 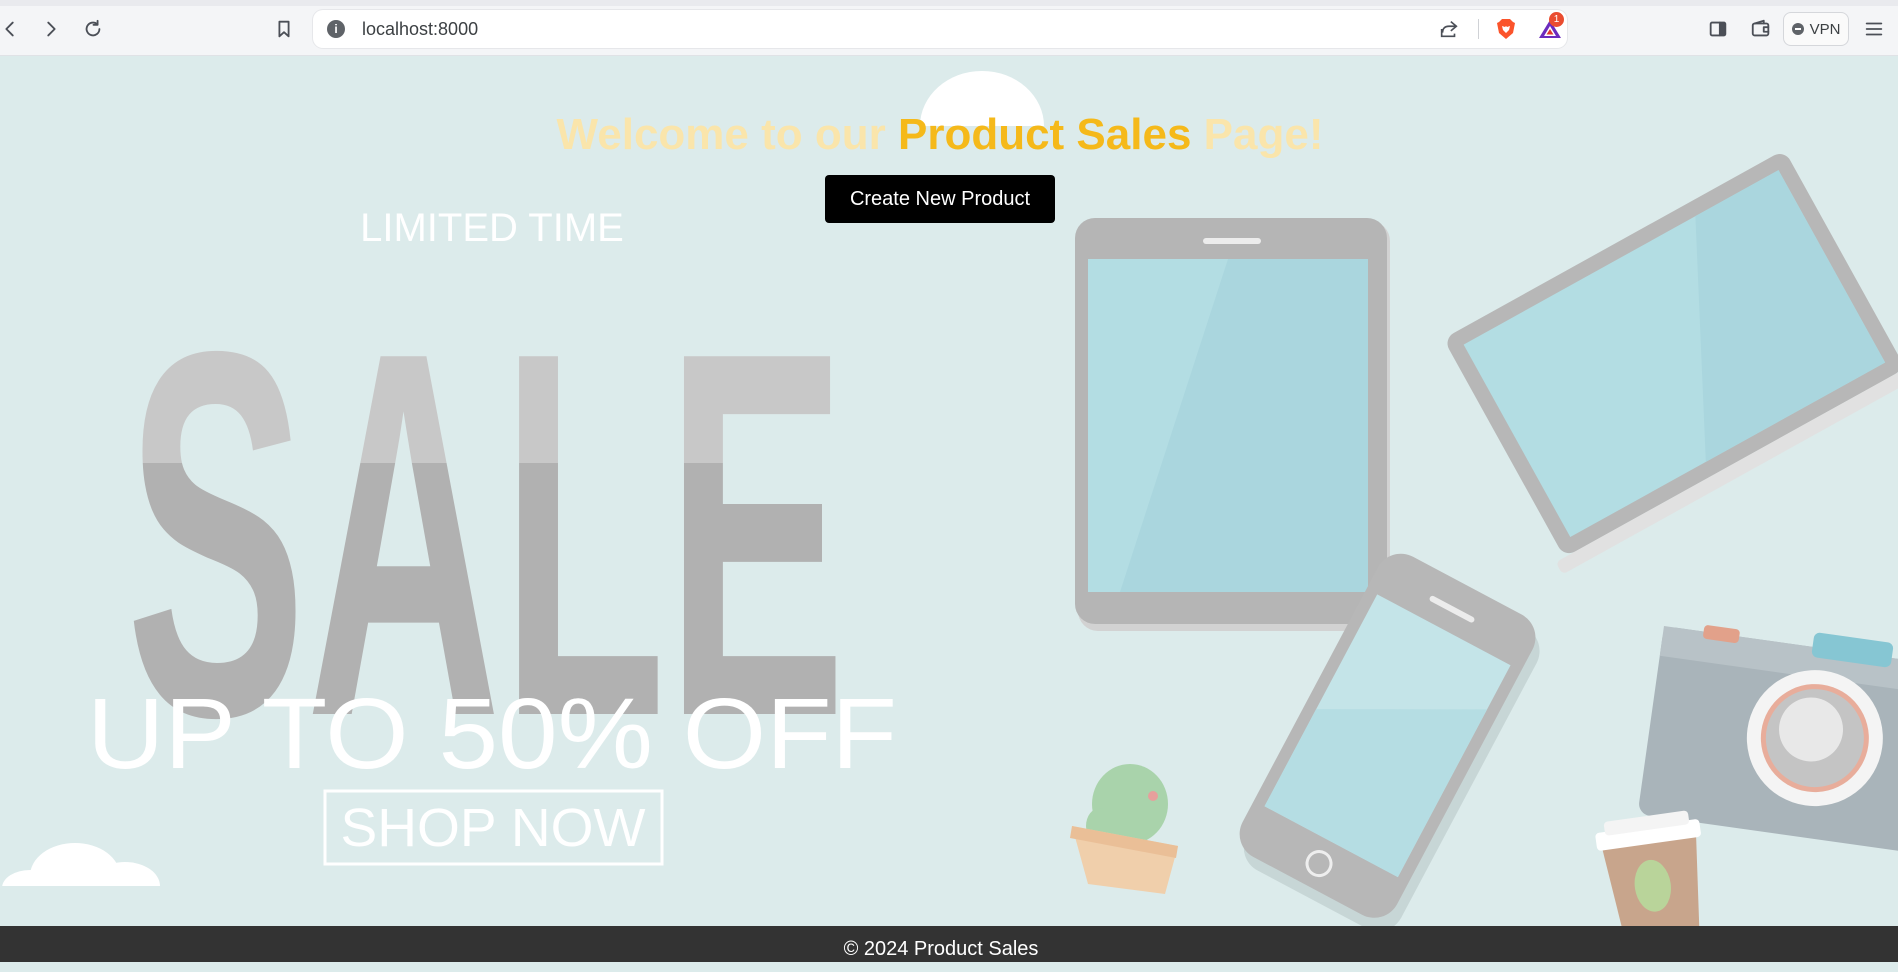 What do you see at coordinates (940, 199) in the screenshot?
I see `create-new-product-button: Create New Product` at bounding box center [940, 199].